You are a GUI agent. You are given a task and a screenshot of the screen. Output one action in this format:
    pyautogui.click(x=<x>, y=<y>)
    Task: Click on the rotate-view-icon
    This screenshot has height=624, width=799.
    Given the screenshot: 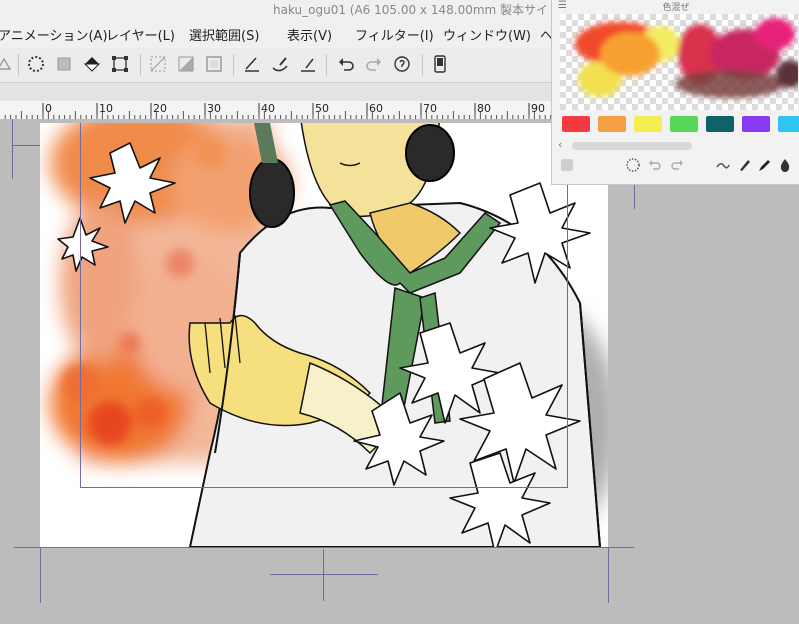 What is the action you would take?
    pyautogui.click(x=402, y=64)
    